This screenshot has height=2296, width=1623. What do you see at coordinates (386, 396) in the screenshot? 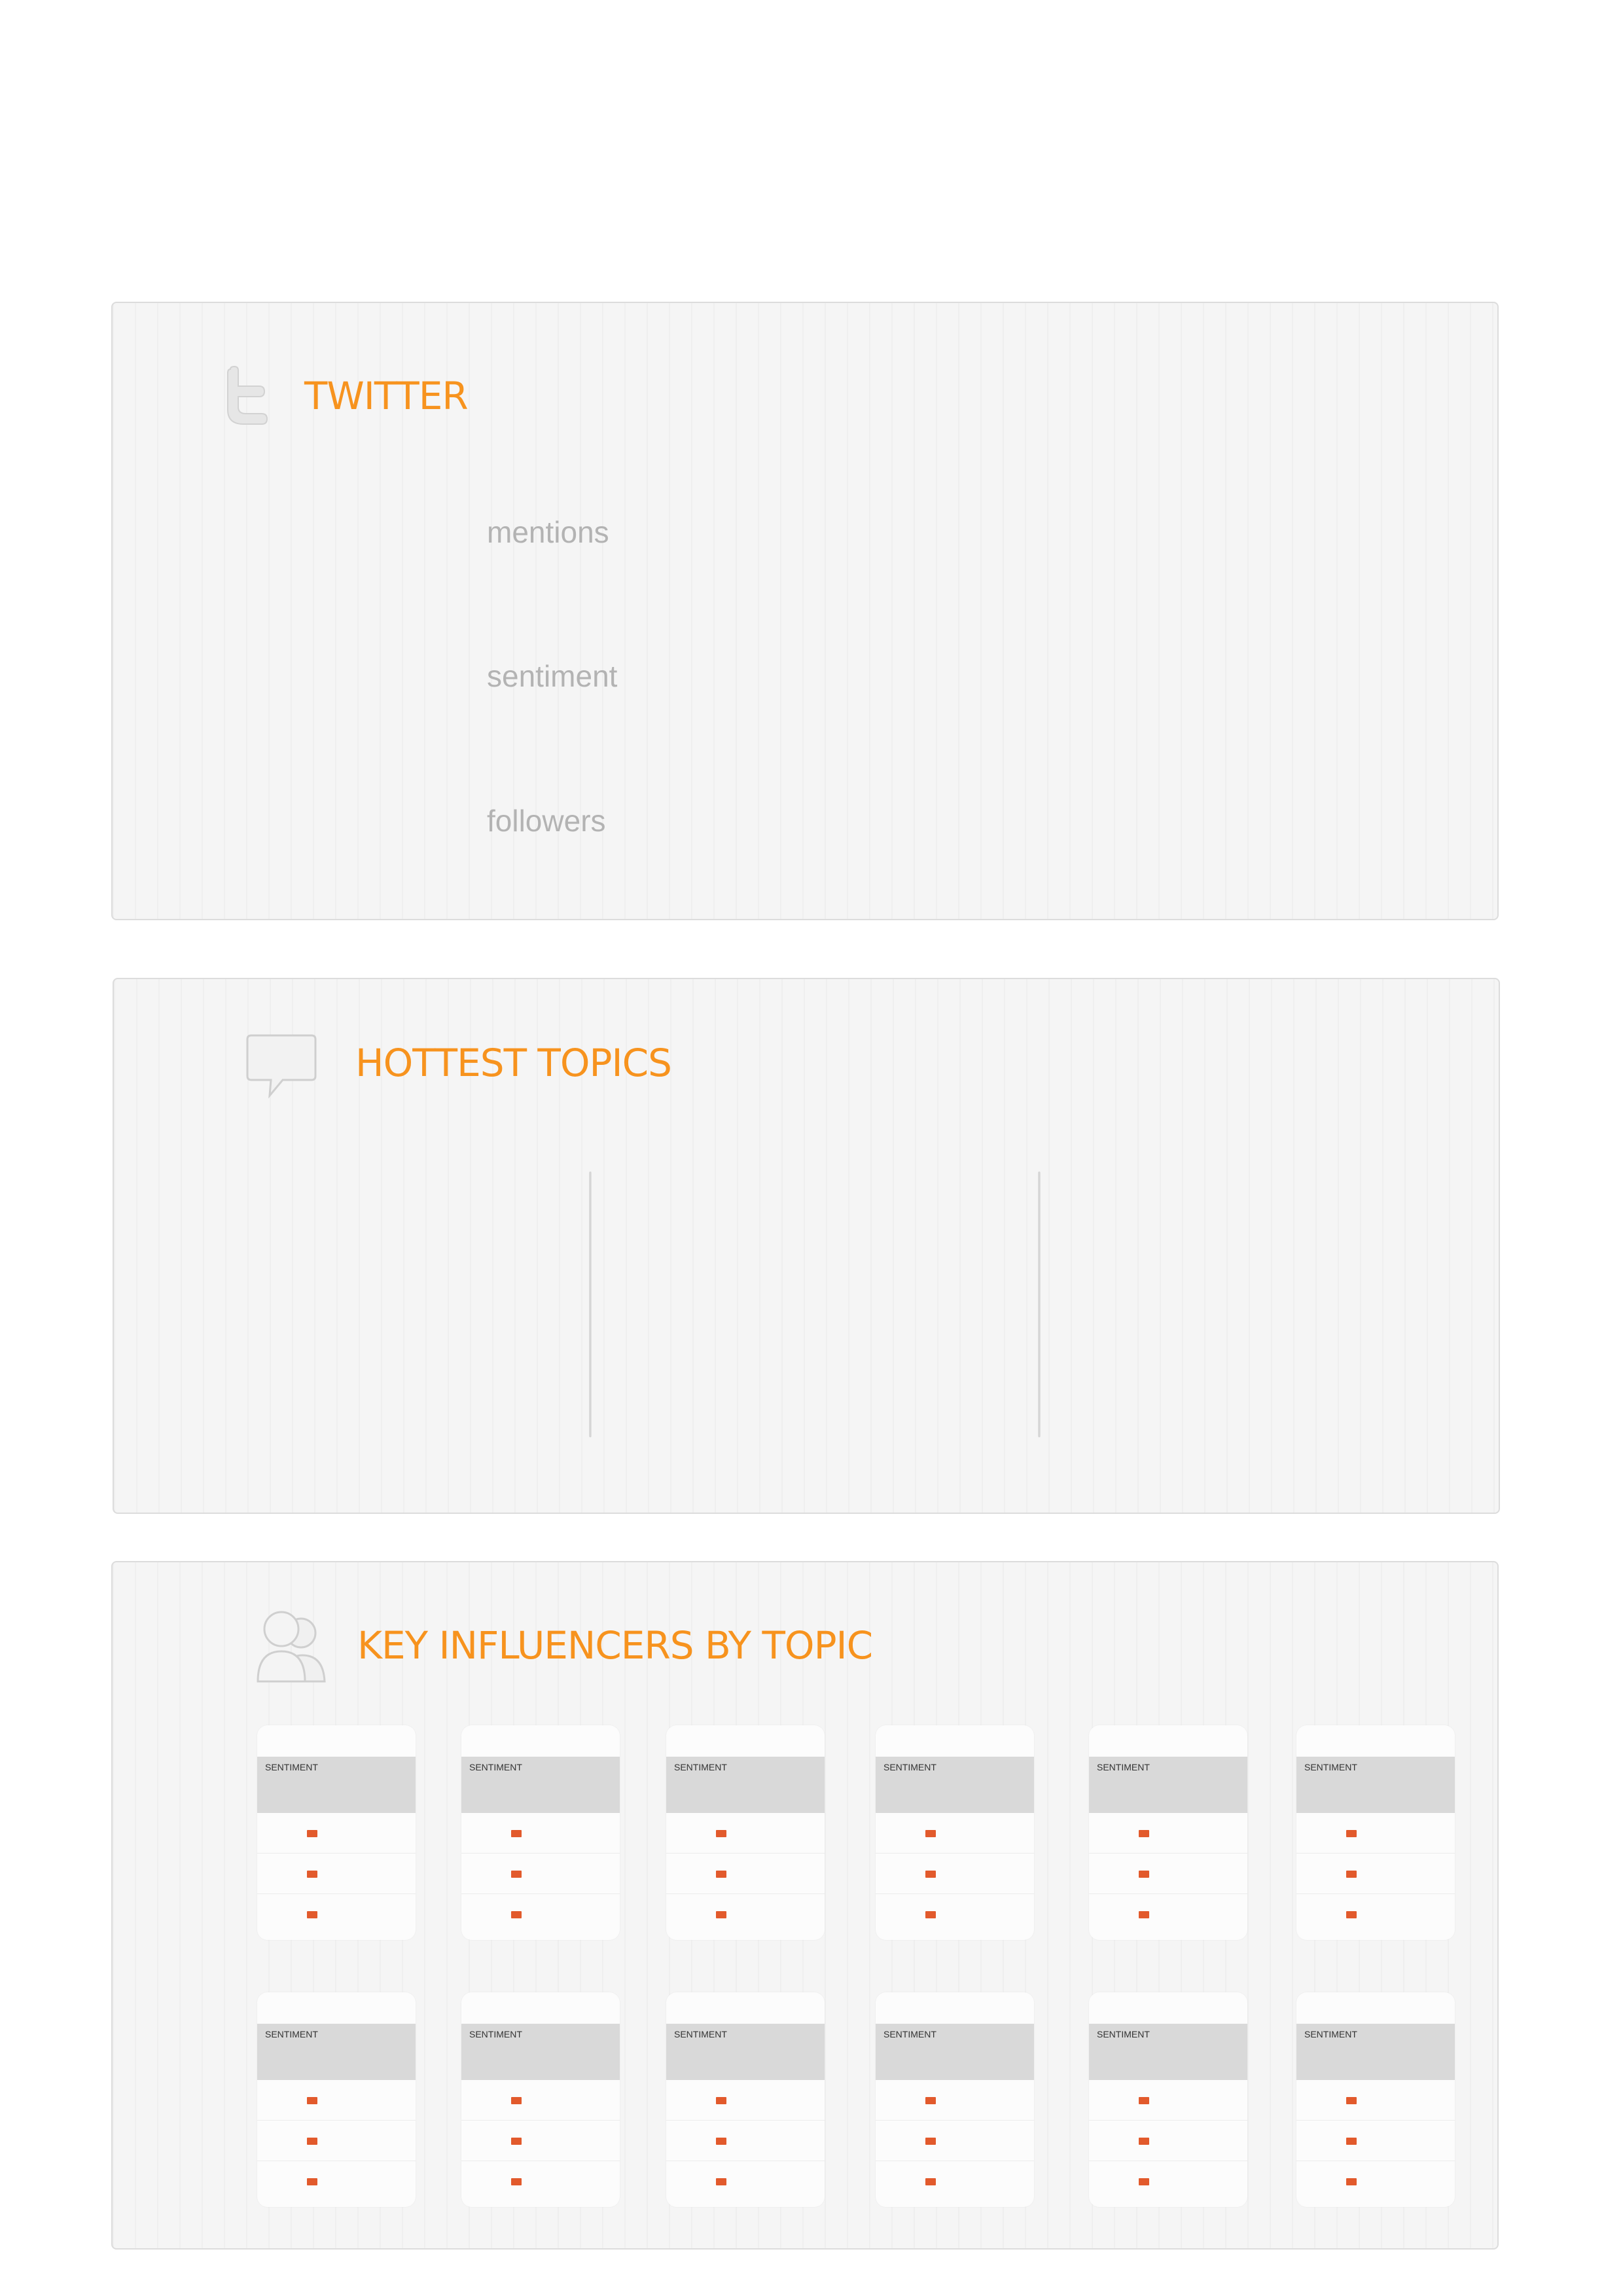
I see `twitter-title: TWITTER` at bounding box center [386, 396].